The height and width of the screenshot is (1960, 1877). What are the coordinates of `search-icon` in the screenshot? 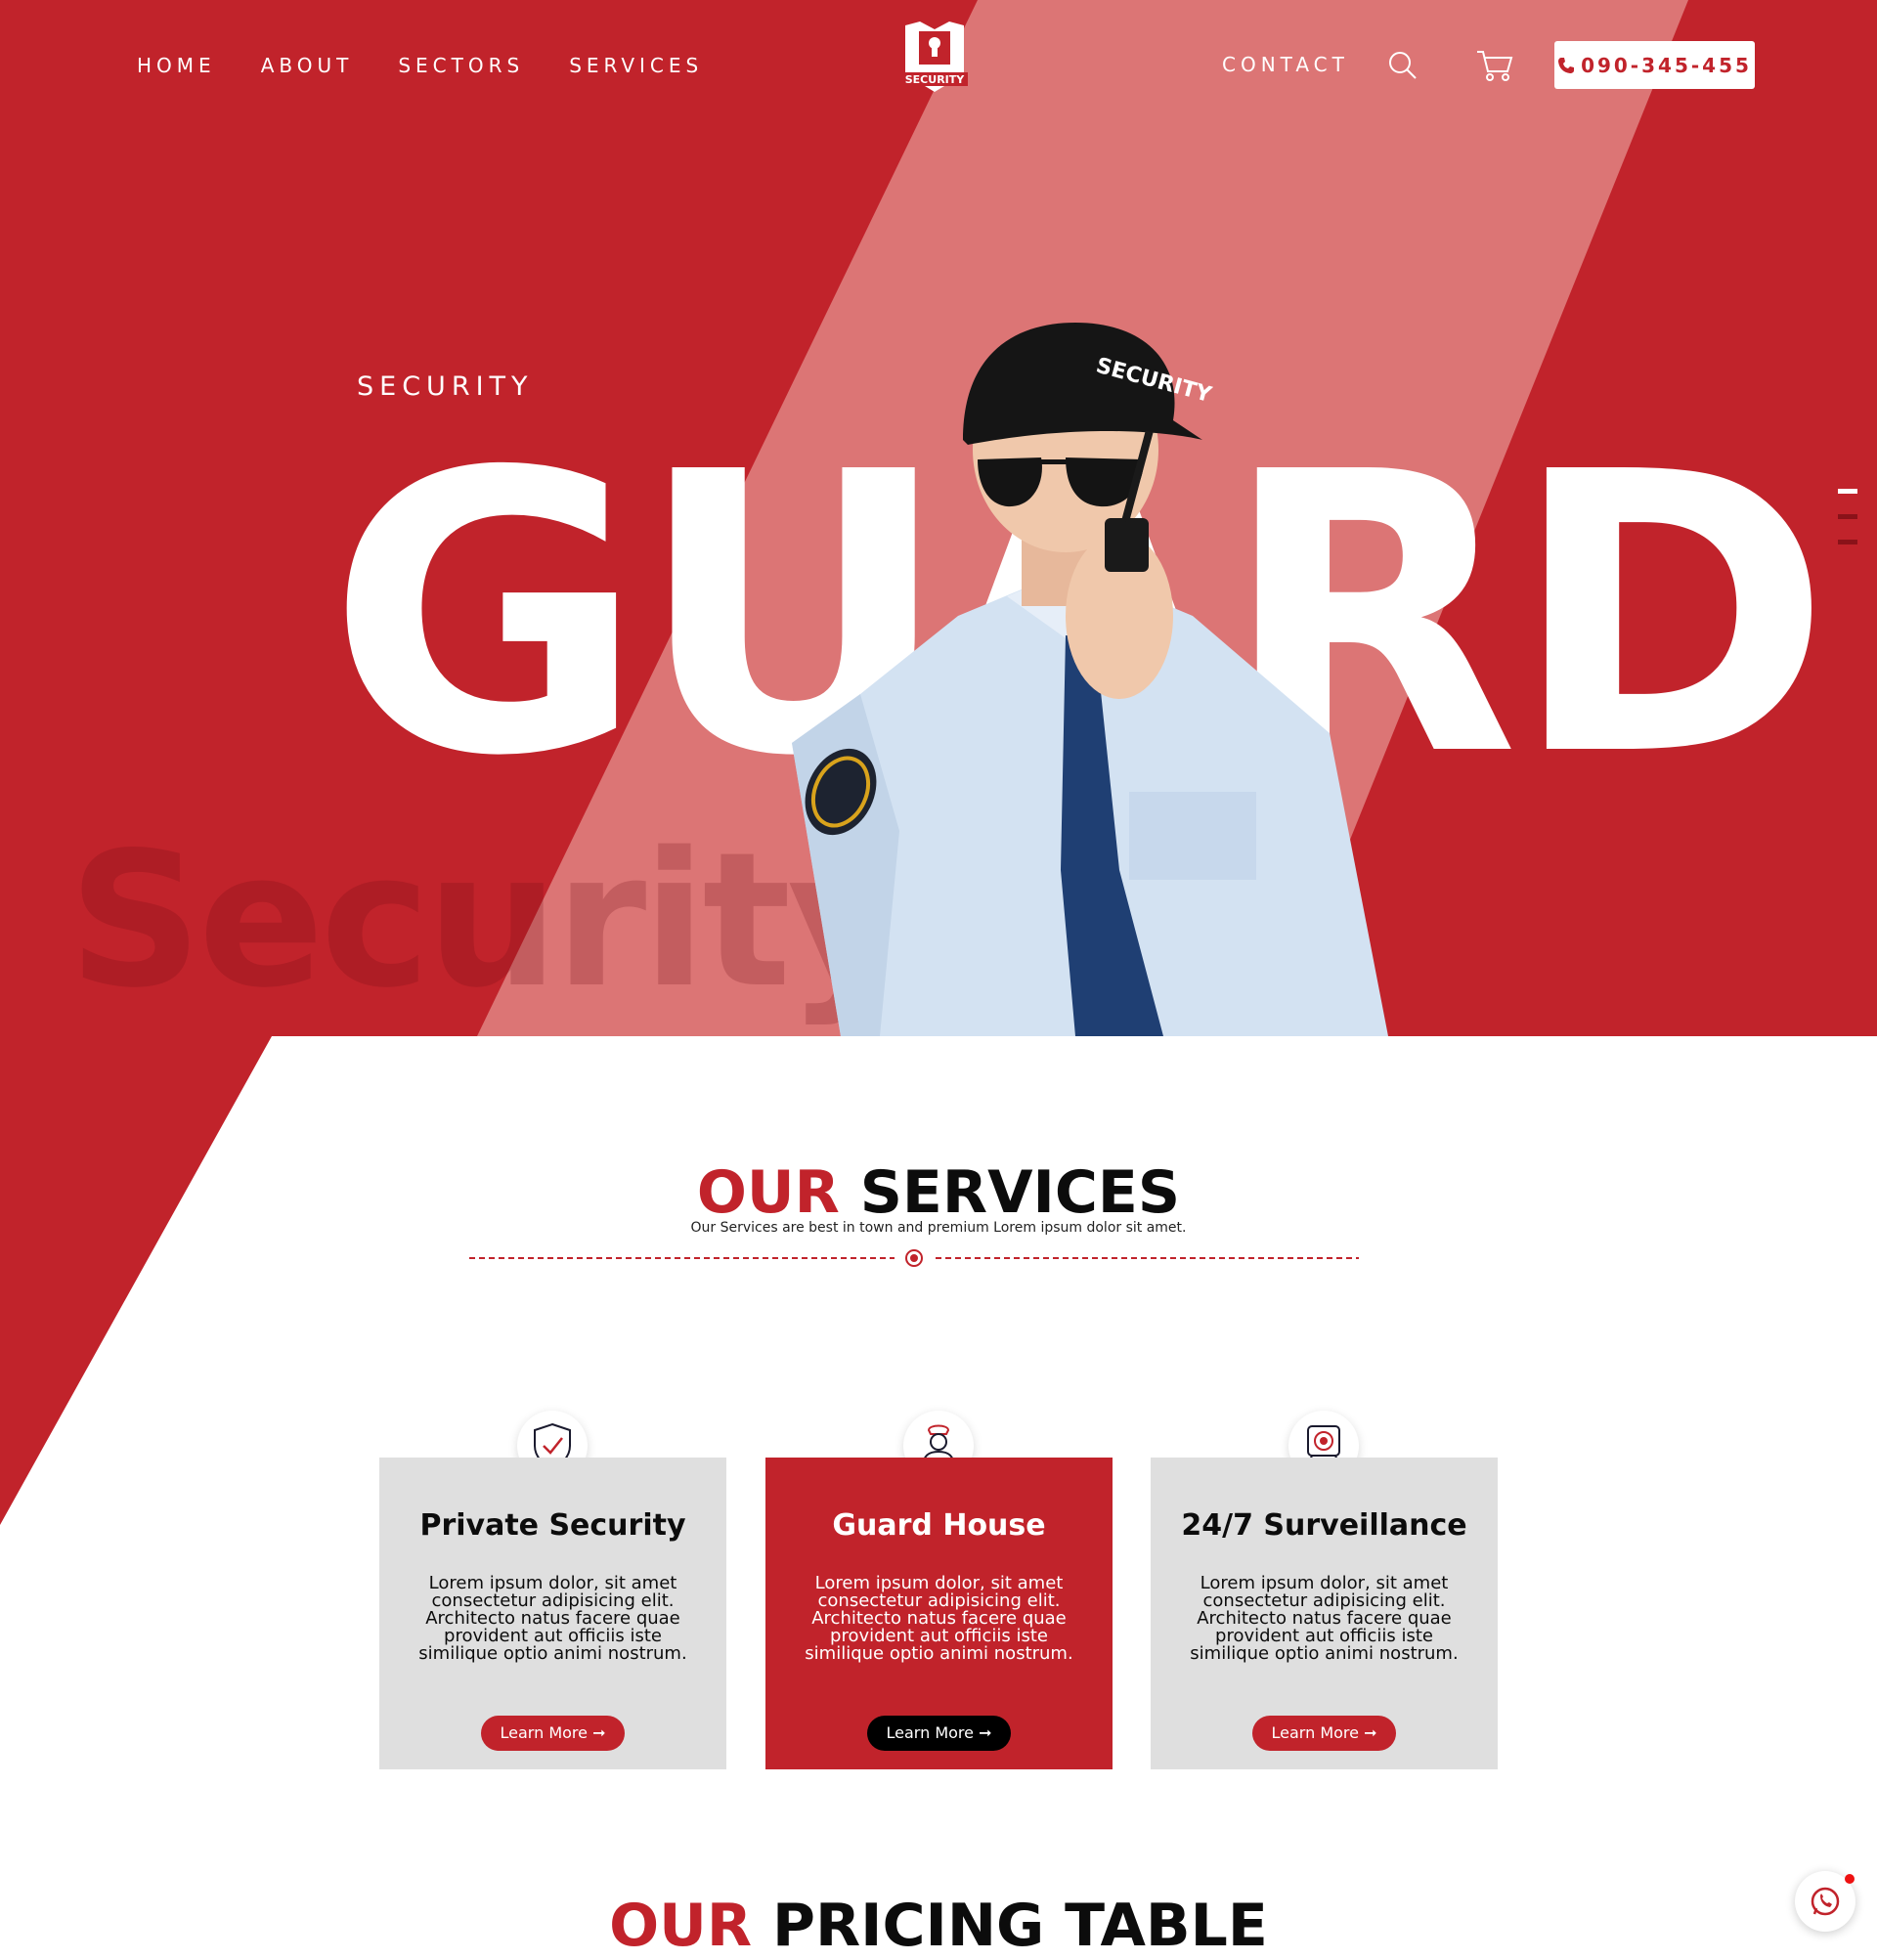 It's located at (1403, 68).